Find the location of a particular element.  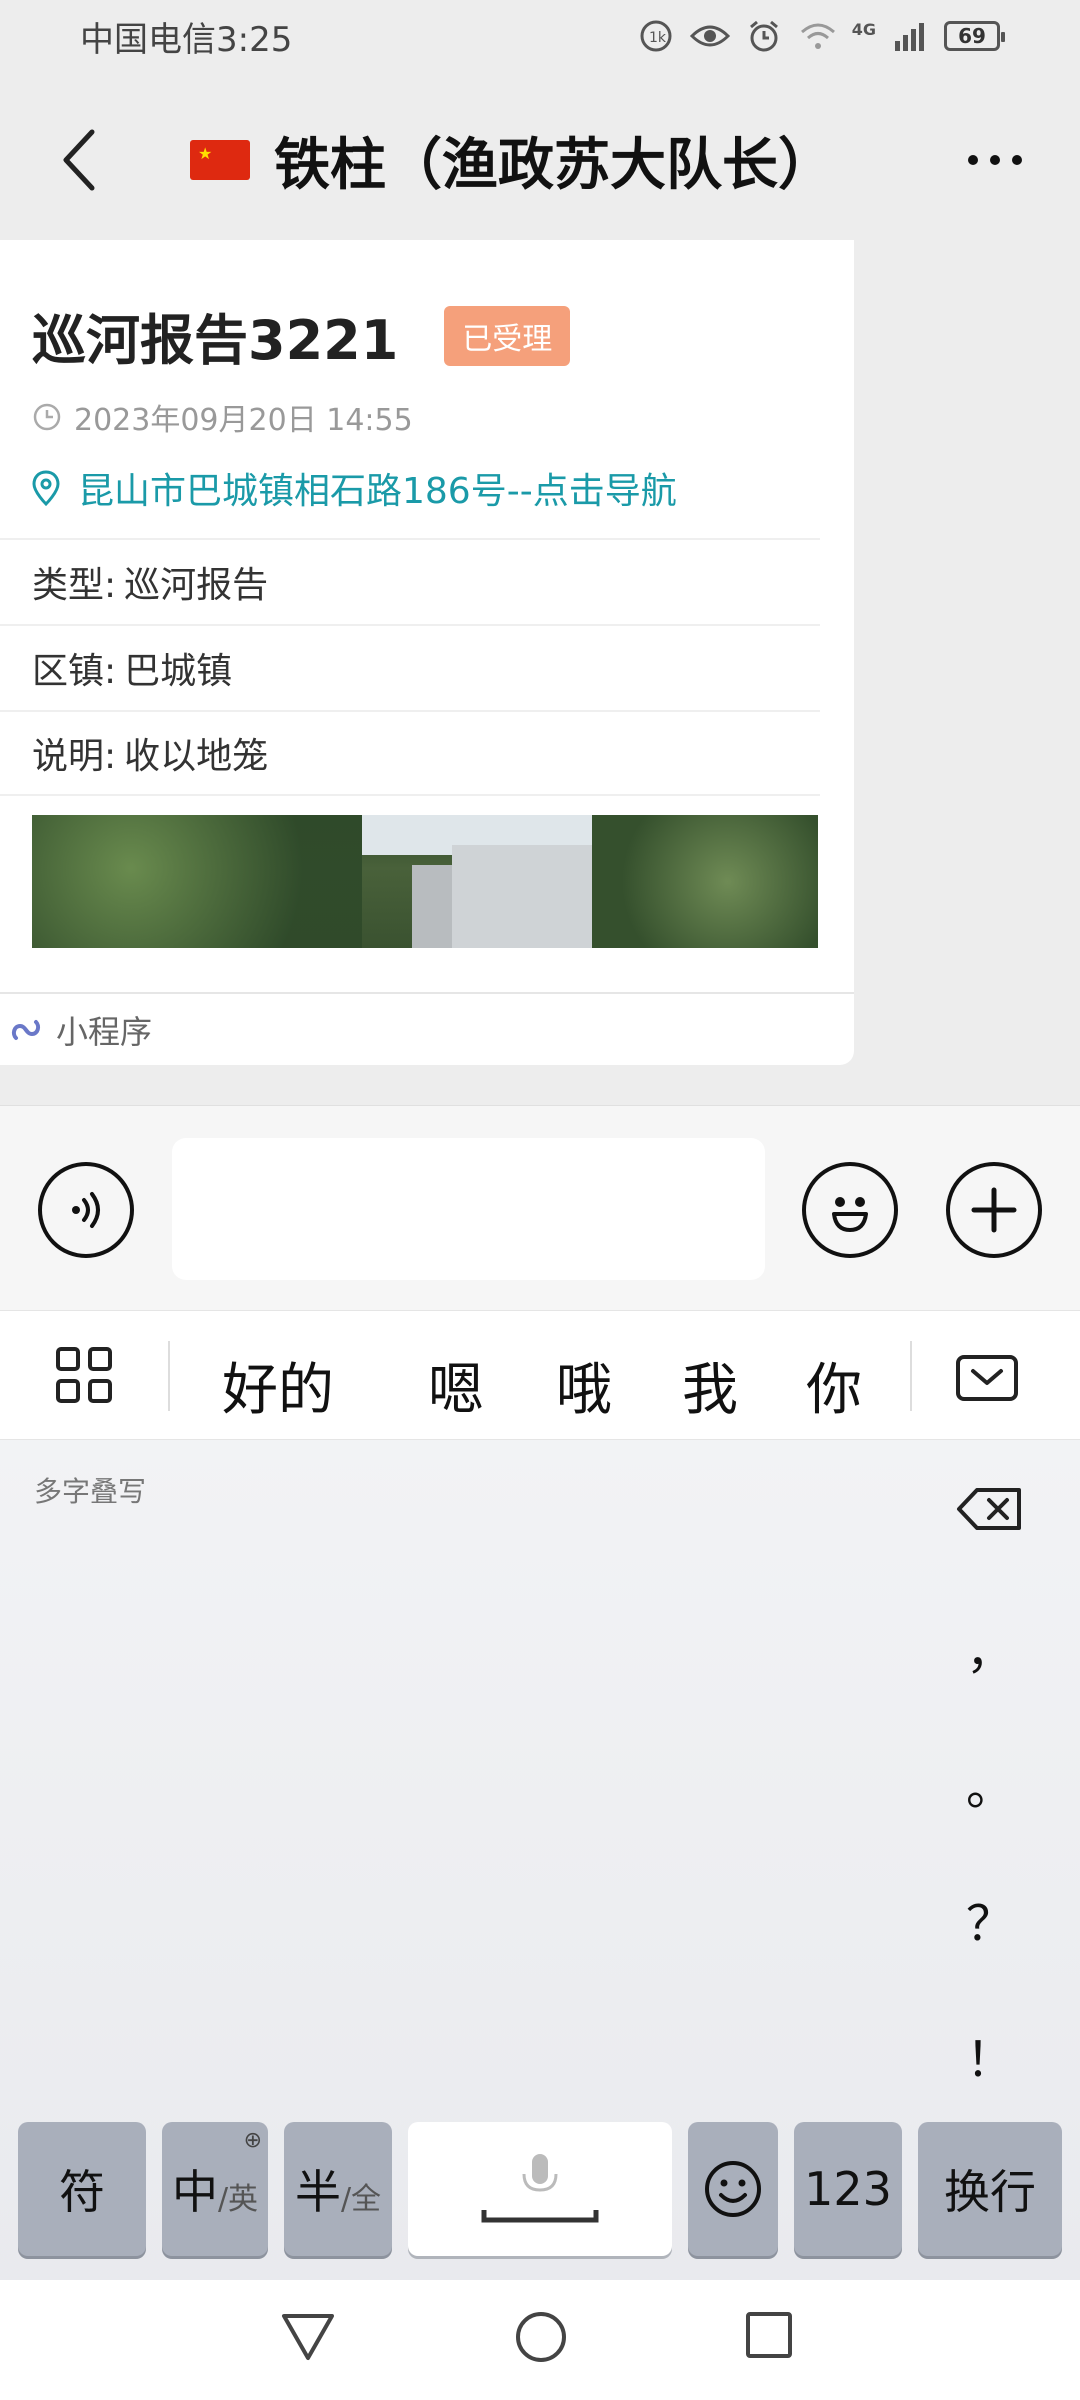

microphone-icon is located at coordinates (540, 2188).